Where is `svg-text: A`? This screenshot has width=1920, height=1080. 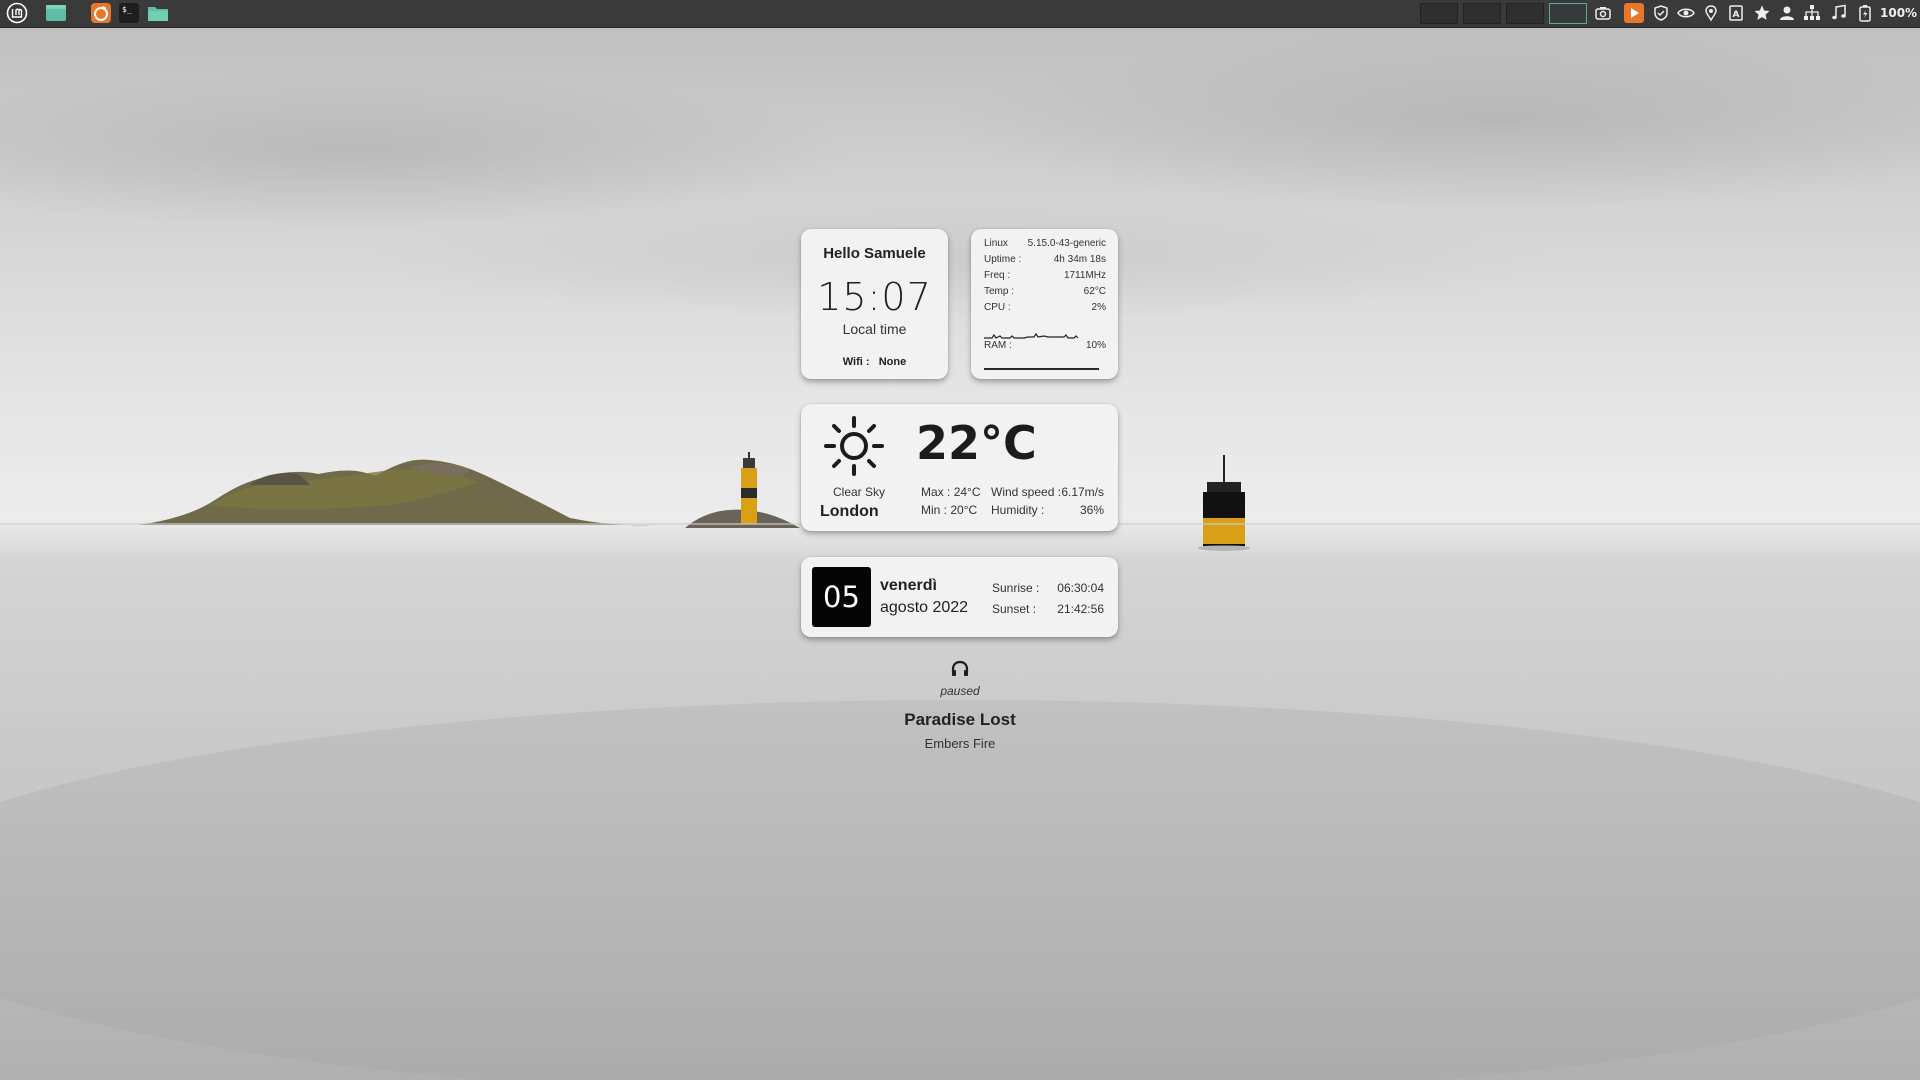 svg-text: A is located at coordinates (1736, 15).